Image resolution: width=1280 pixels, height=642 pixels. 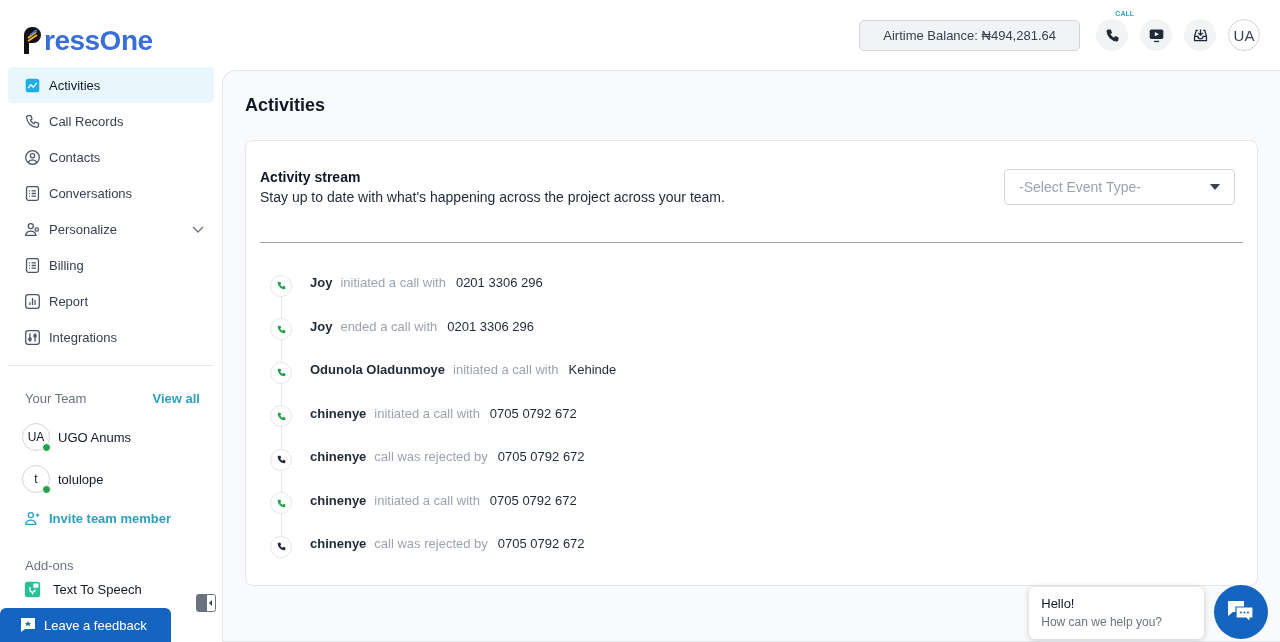 What do you see at coordinates (85, 625) in the screenshot?
I see `leave-feedback-button: Leave a feedback` at bounding box center [85, 625].